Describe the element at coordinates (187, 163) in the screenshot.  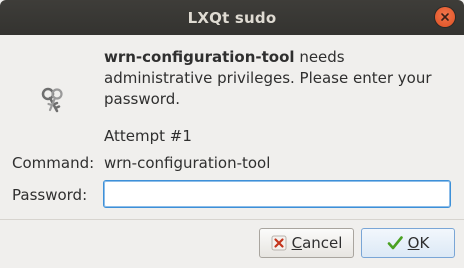
I see `command-value: wrn-configuration-tool` at that location.